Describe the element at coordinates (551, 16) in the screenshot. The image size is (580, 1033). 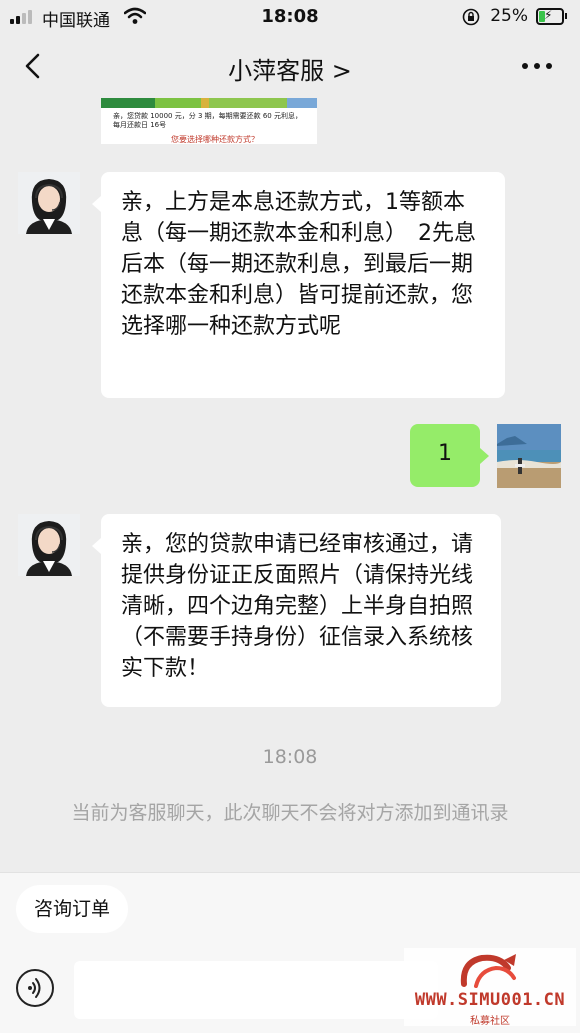
I see `battery-icon: ⚡` at that location.